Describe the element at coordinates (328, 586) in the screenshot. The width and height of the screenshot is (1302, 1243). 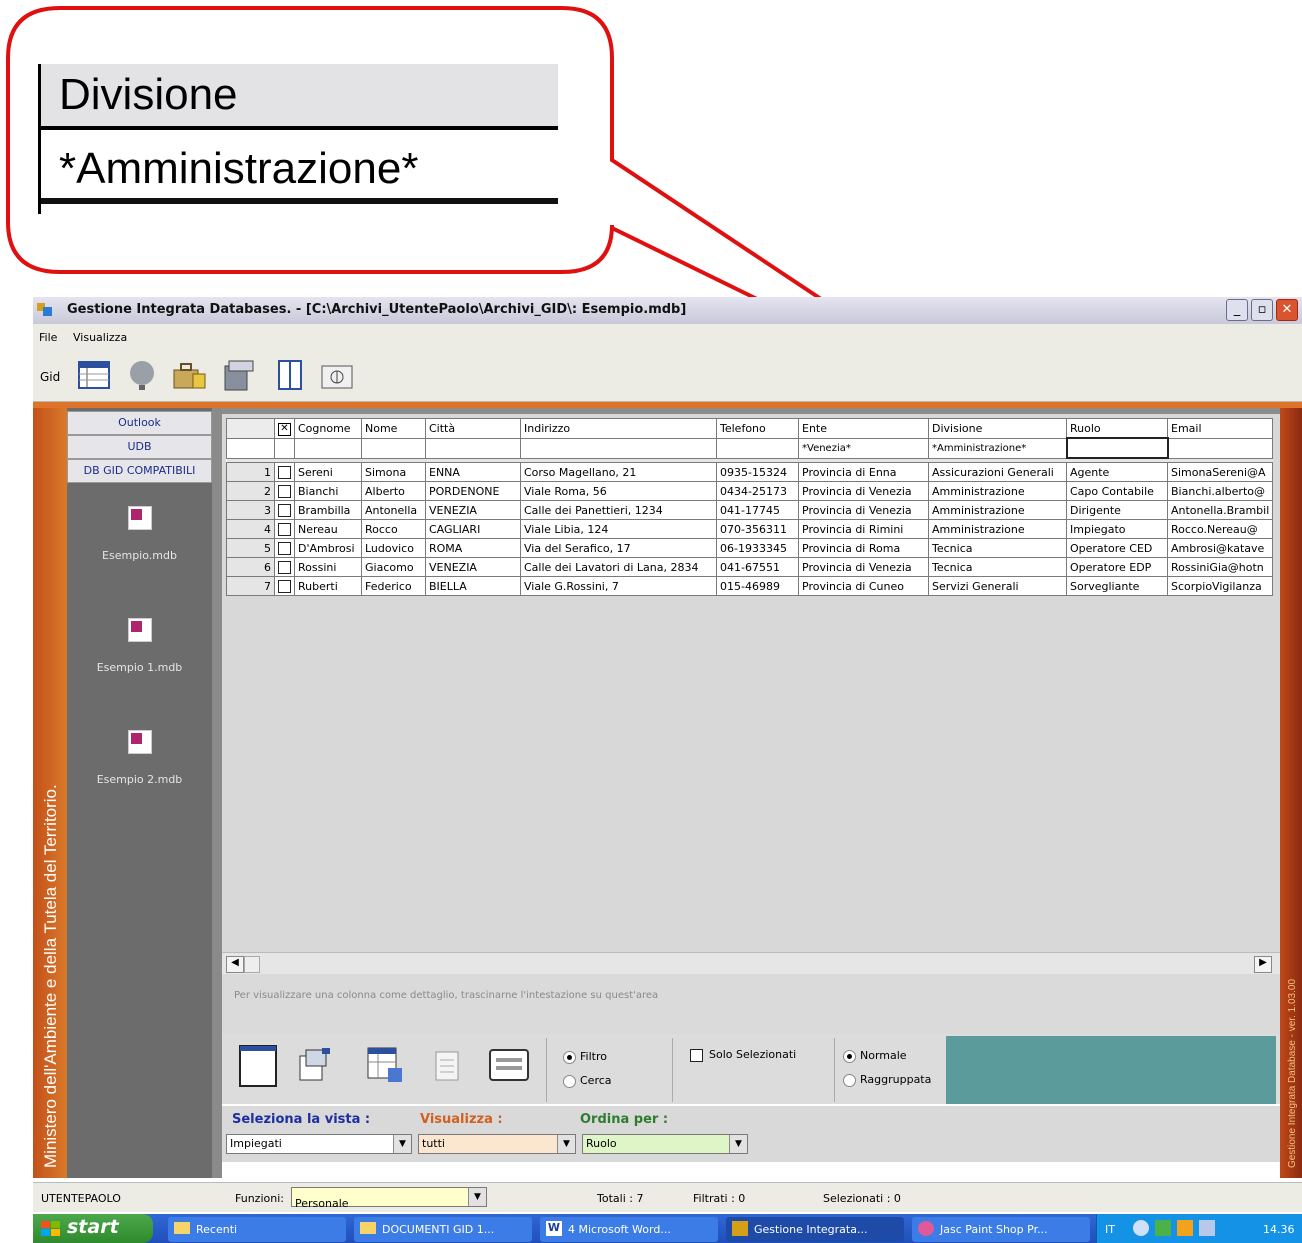
I see `table-cell: Ruberti` at that location.